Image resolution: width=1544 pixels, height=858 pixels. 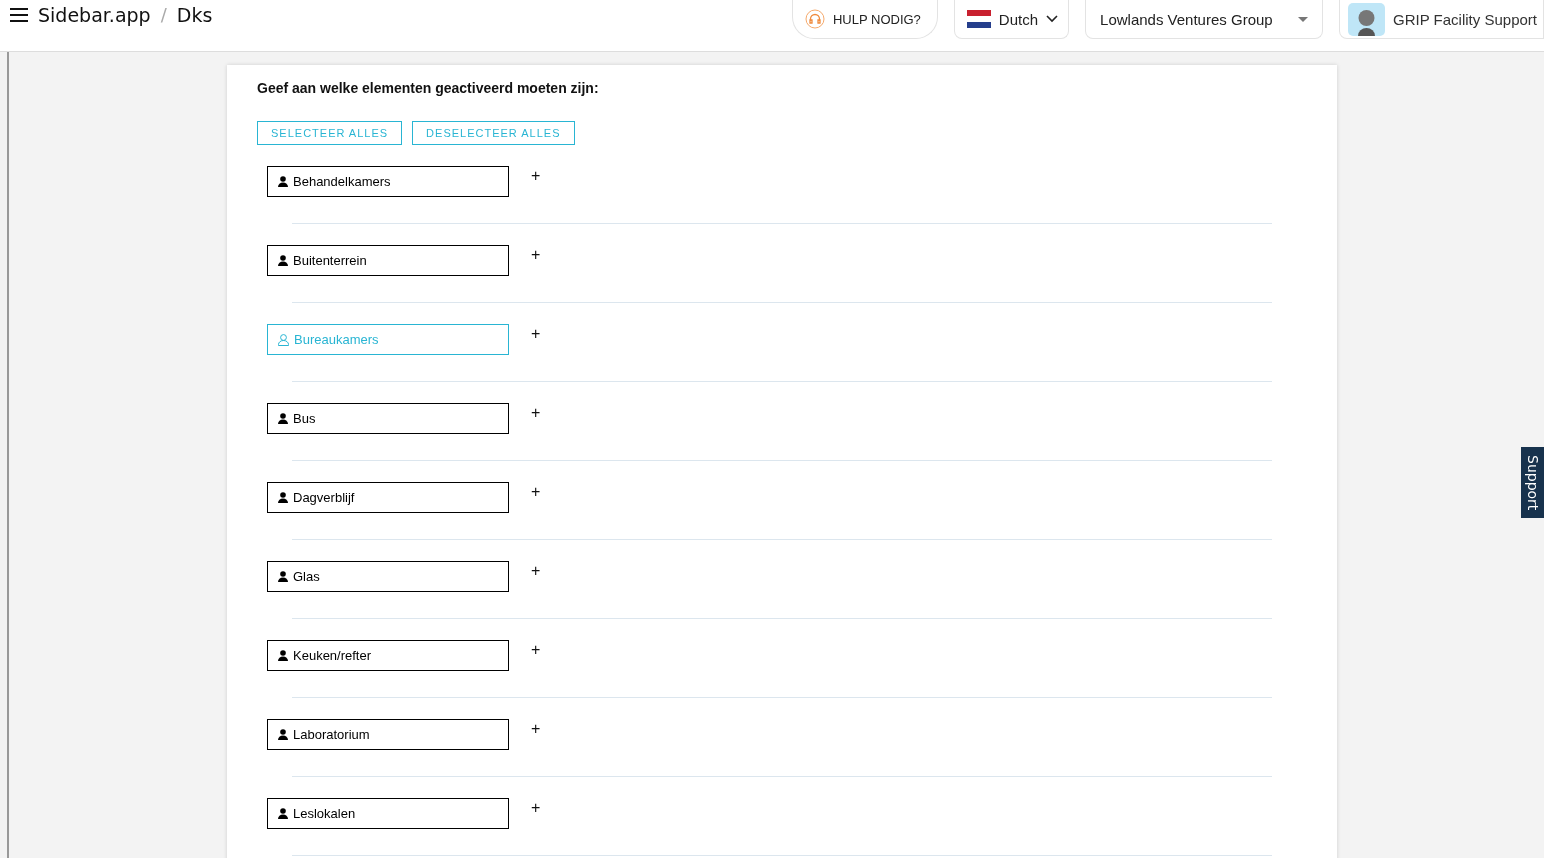 What do you see at coordinates (814, 19) in the screenshot?
I see `headset-icon` at bounding box center [814, 19].